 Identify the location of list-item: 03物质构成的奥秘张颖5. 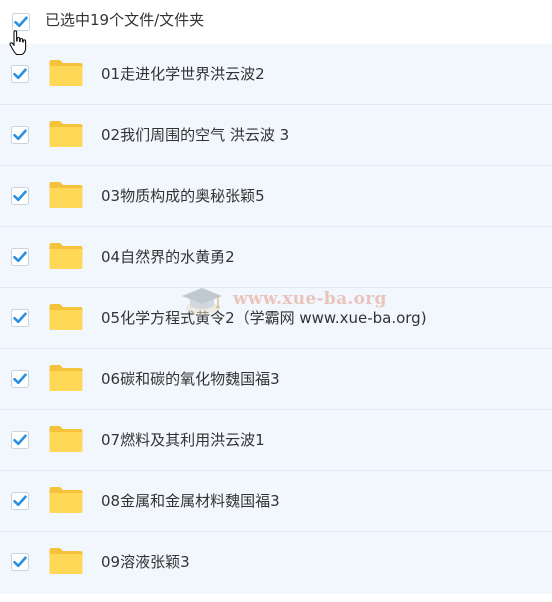
(276, 196).